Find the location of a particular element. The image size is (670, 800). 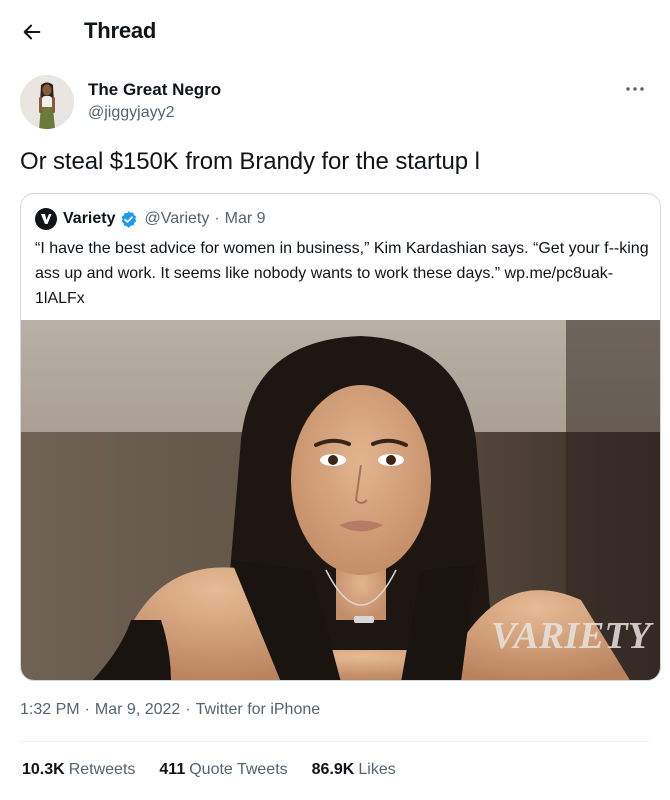

tweet-meta: 1:32 PM · Mar 9, 2022 · Twitter for iPhone is located at coordinates (170, 710).